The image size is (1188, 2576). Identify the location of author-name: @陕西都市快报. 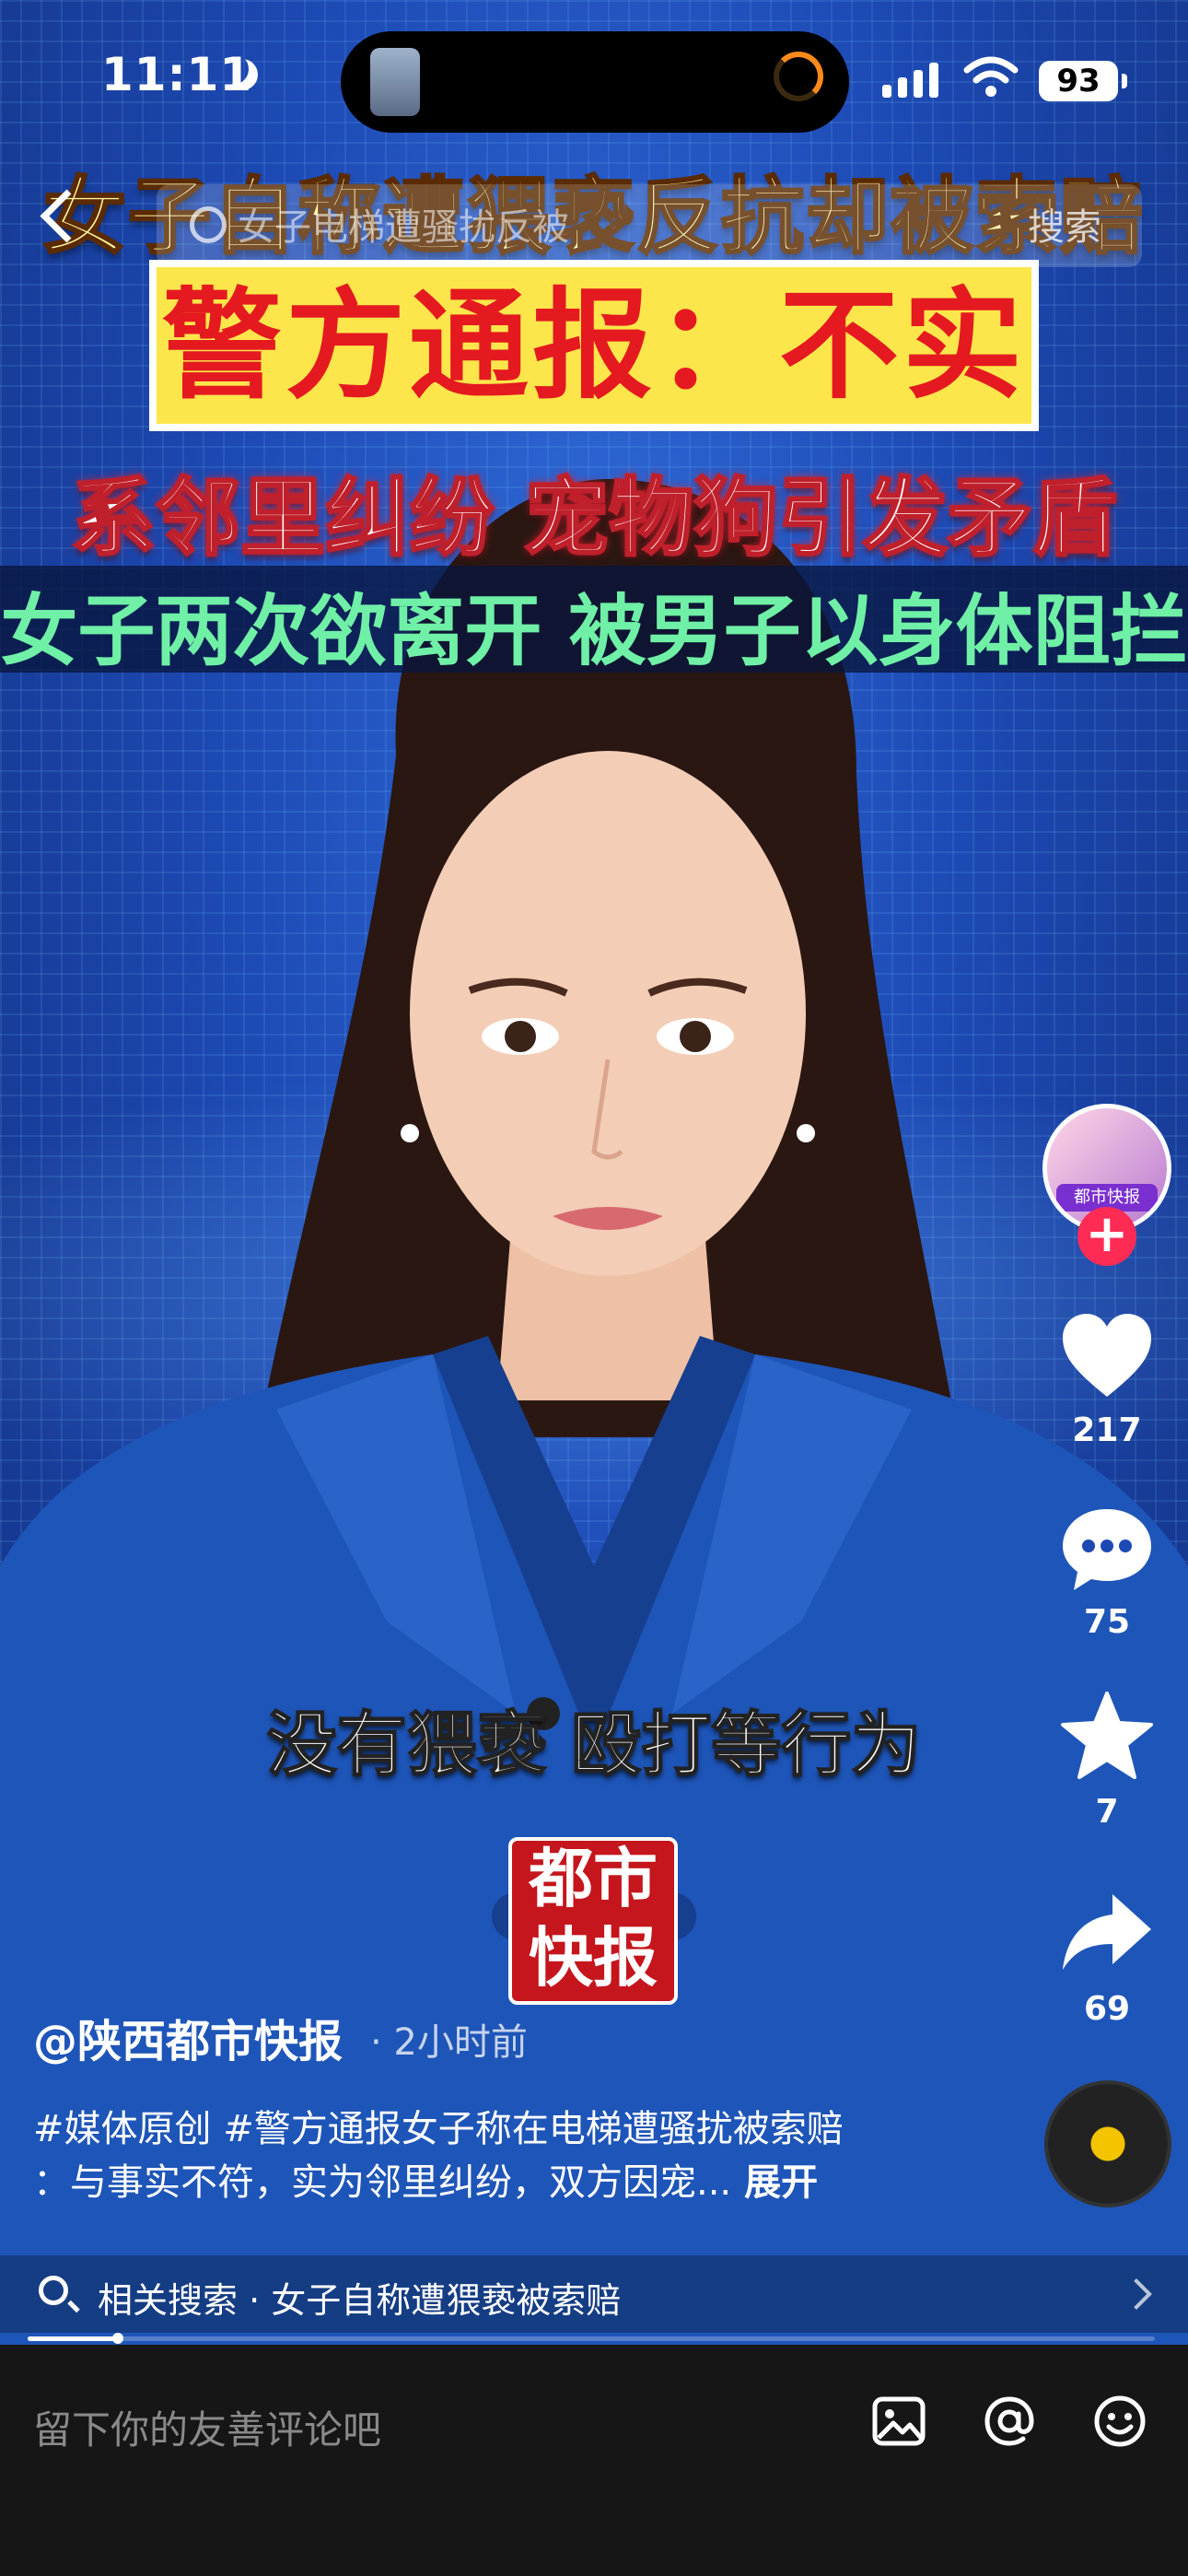
(188, 2037).